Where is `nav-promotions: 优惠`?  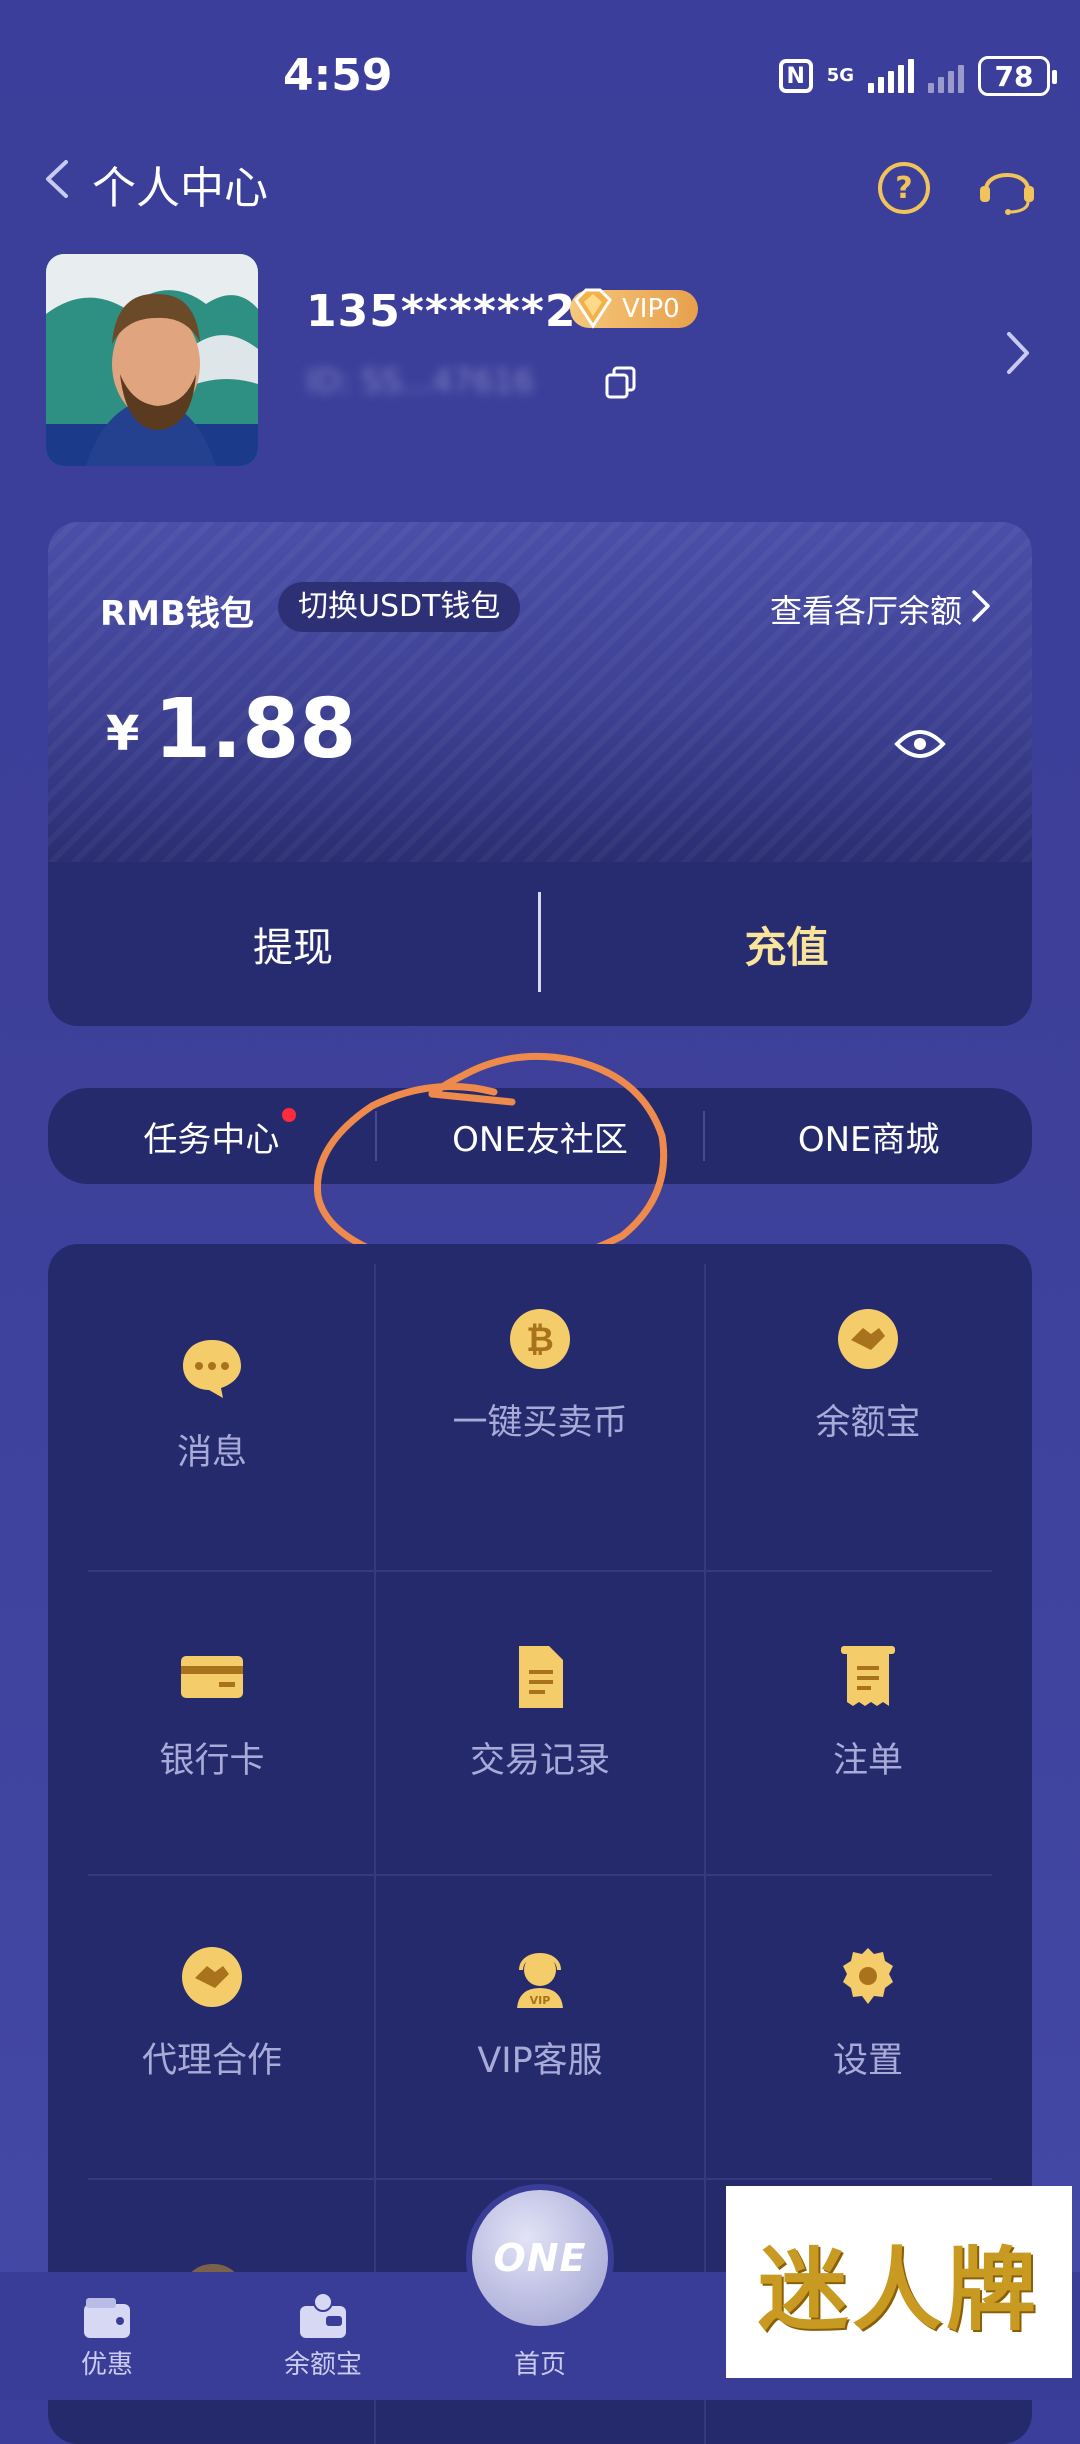
nav-promotions: 优惠 is located at coordinates (107, 2335).